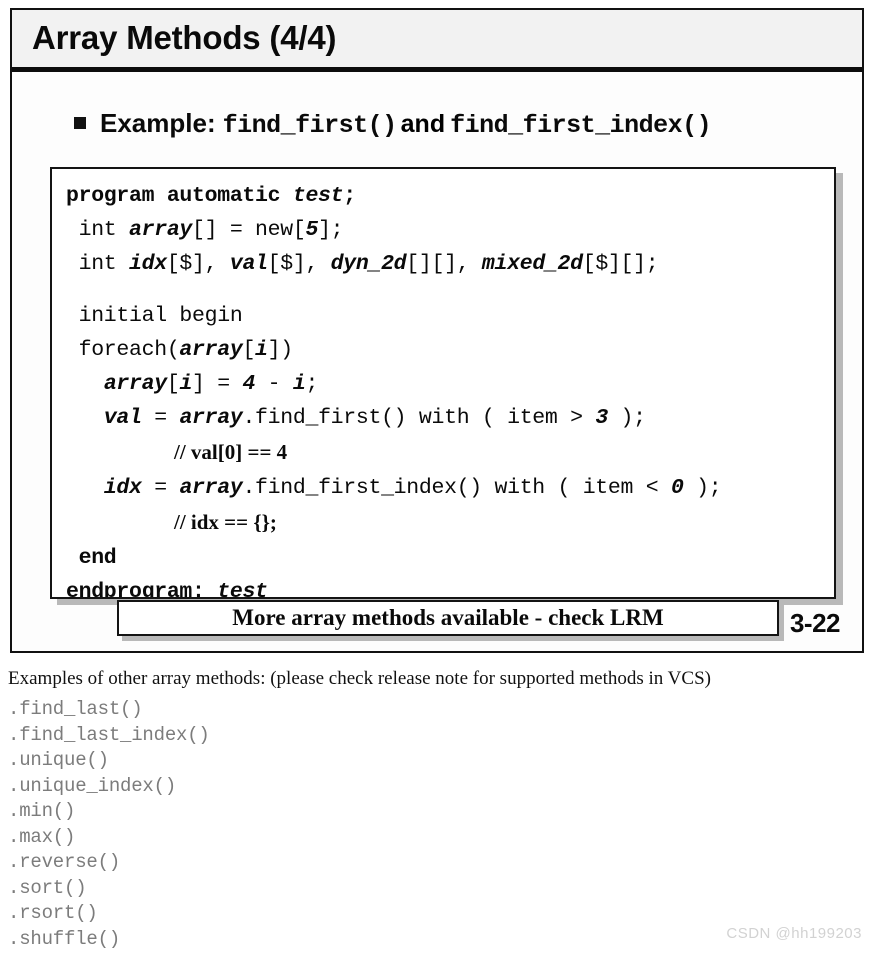  Describe the element at coordinates (368, 264) in the screenshot. I see `code-token: dyn_2d` at that location.